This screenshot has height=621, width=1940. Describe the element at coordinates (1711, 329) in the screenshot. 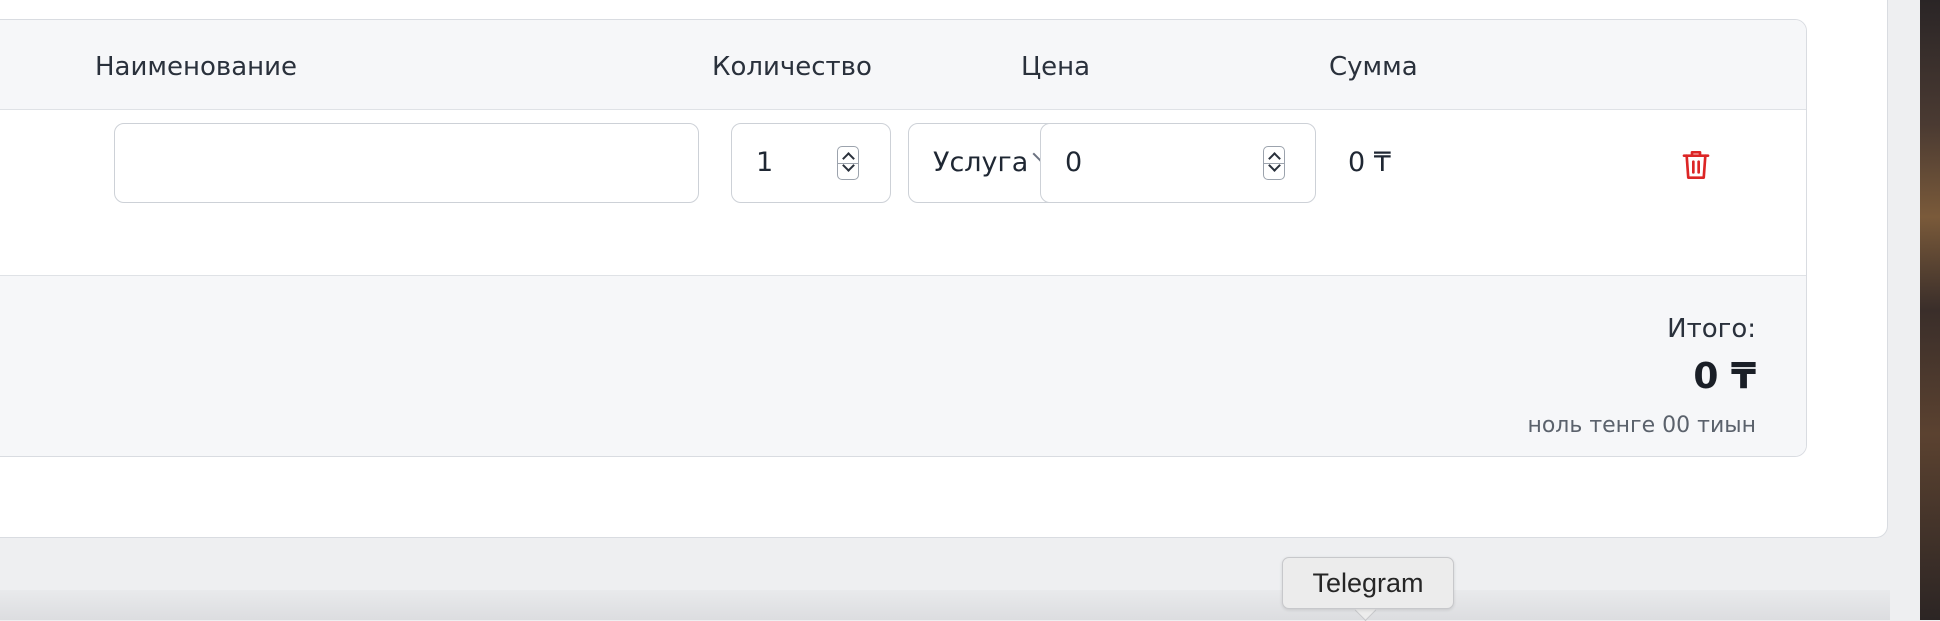

I see `total-label: Итого:` at that location.